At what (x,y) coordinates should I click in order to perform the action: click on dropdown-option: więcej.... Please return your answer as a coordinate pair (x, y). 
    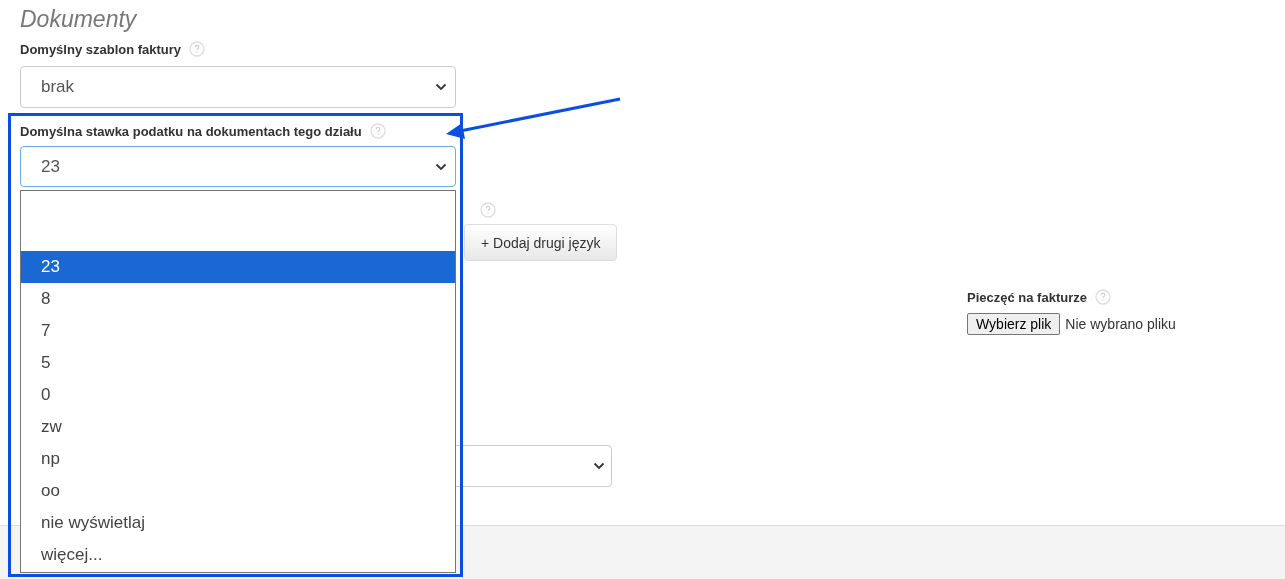
    Looking at the image, I should click on (238, 555).